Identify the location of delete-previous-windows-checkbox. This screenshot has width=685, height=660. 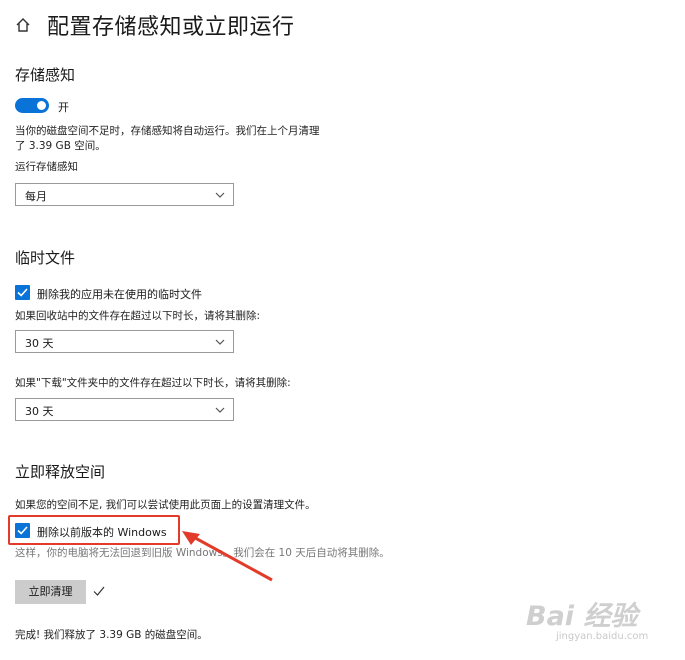
(22, 530).